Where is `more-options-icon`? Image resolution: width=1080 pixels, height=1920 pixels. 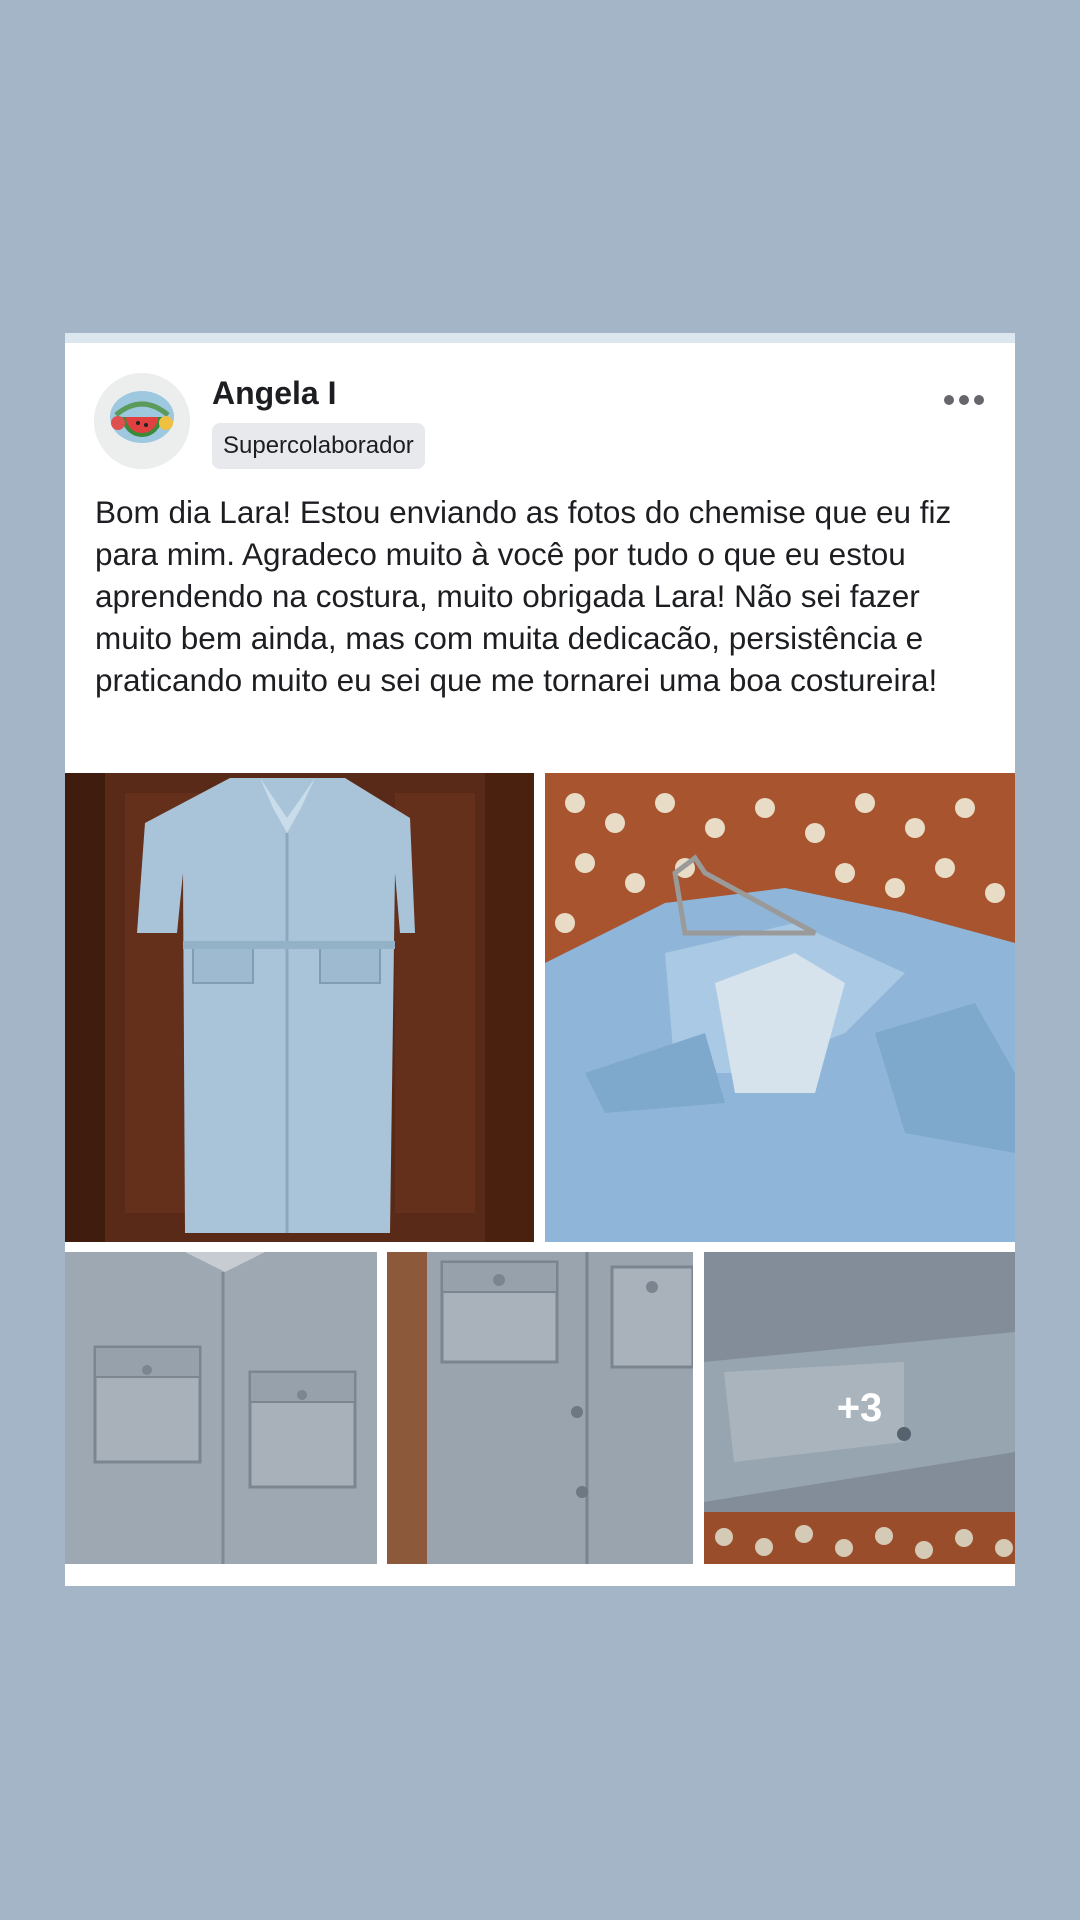 more-options-icon is located at coordinates (964, 397).